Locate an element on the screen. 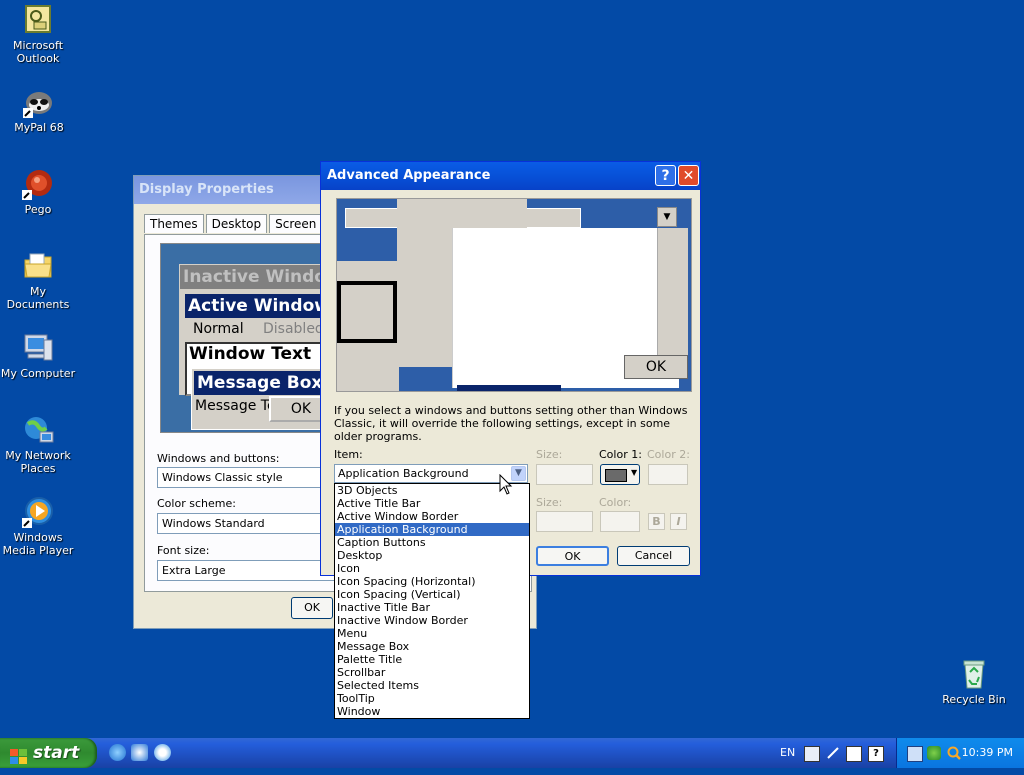 The width and height of the screenshot is (1024, 775). security-tray-icon is located at coordinates (934, 753).